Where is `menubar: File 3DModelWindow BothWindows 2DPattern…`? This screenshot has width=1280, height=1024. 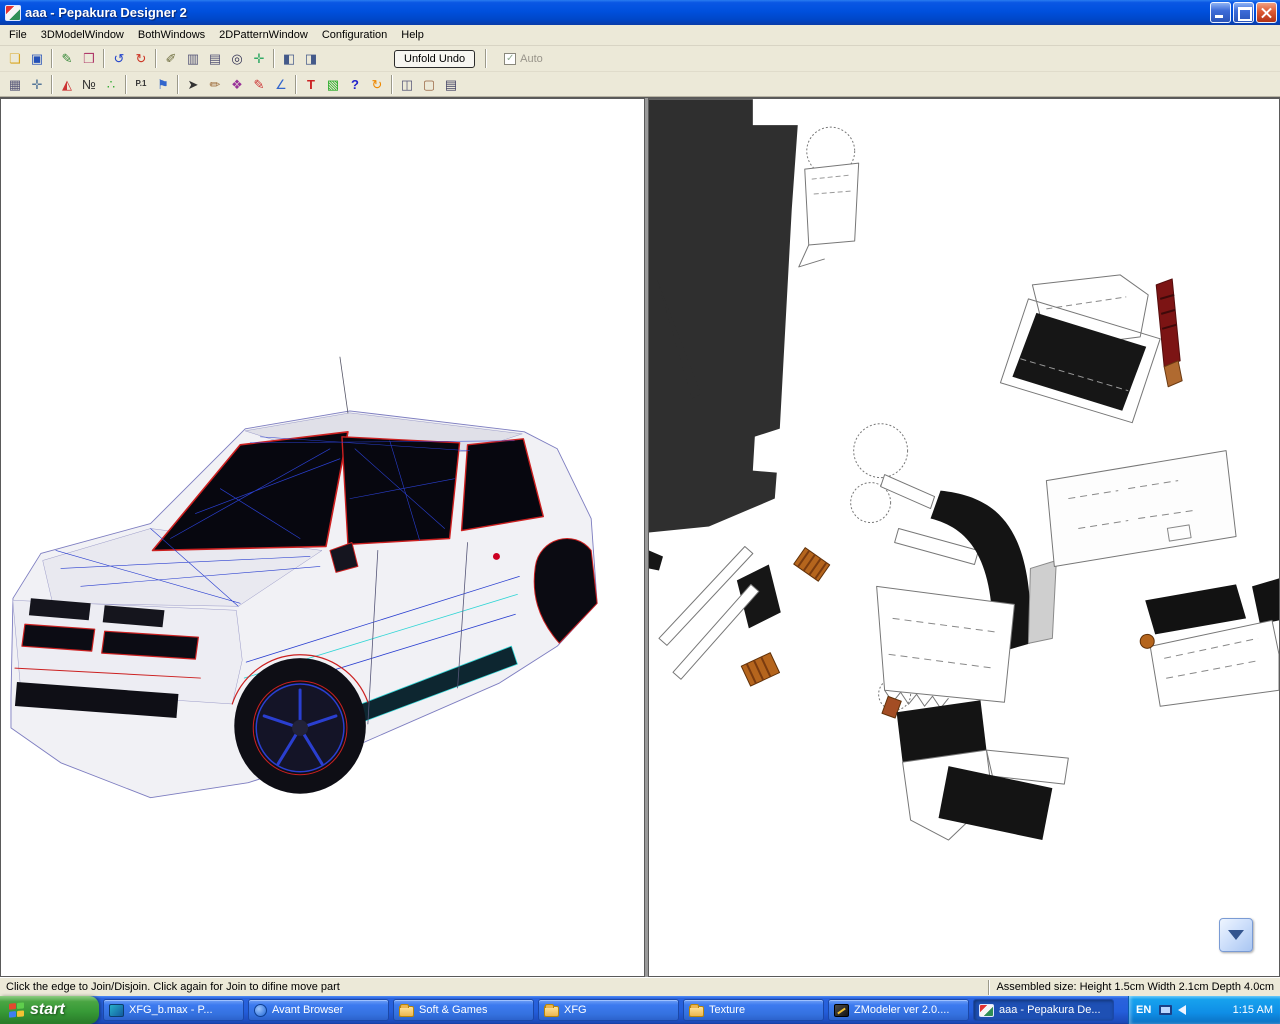
menubar: File 3DModelWindow BothWindows 2DPattern… is located at coordinates (640, 35).